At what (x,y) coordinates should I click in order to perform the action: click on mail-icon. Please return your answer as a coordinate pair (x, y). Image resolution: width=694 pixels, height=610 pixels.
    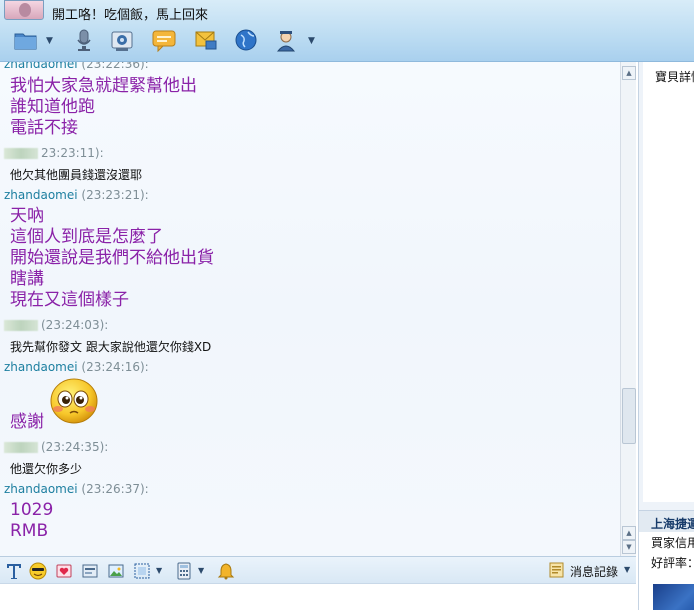
    Looking at the image, I should click on (206, 40).